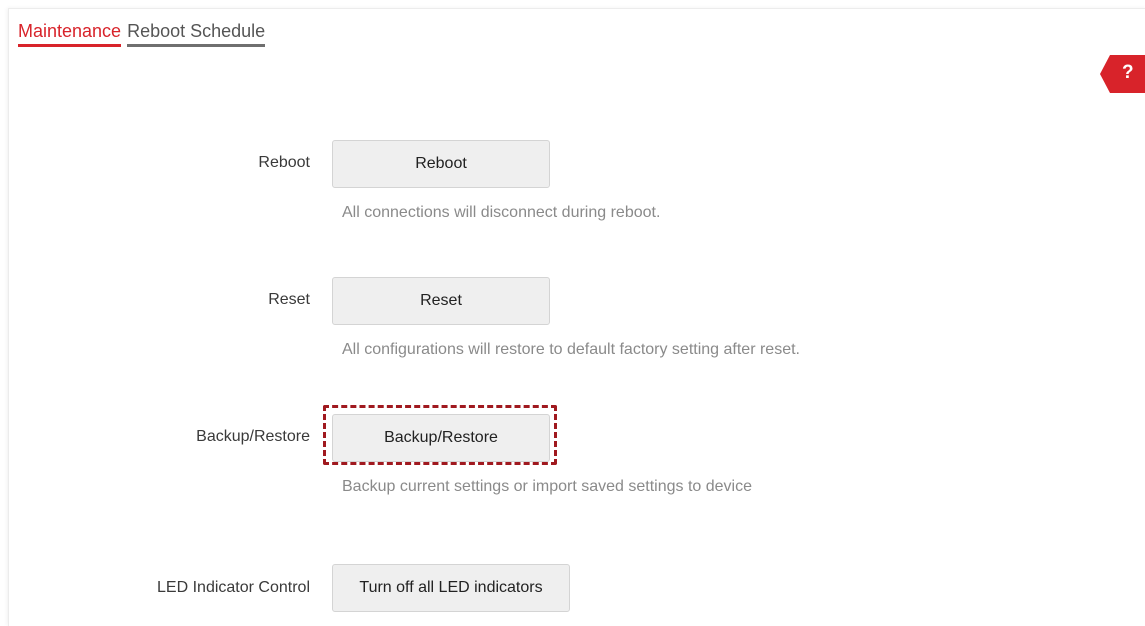  I want to click on tab-bar: Maintenance Reboot Schedule, so click(142, 33).